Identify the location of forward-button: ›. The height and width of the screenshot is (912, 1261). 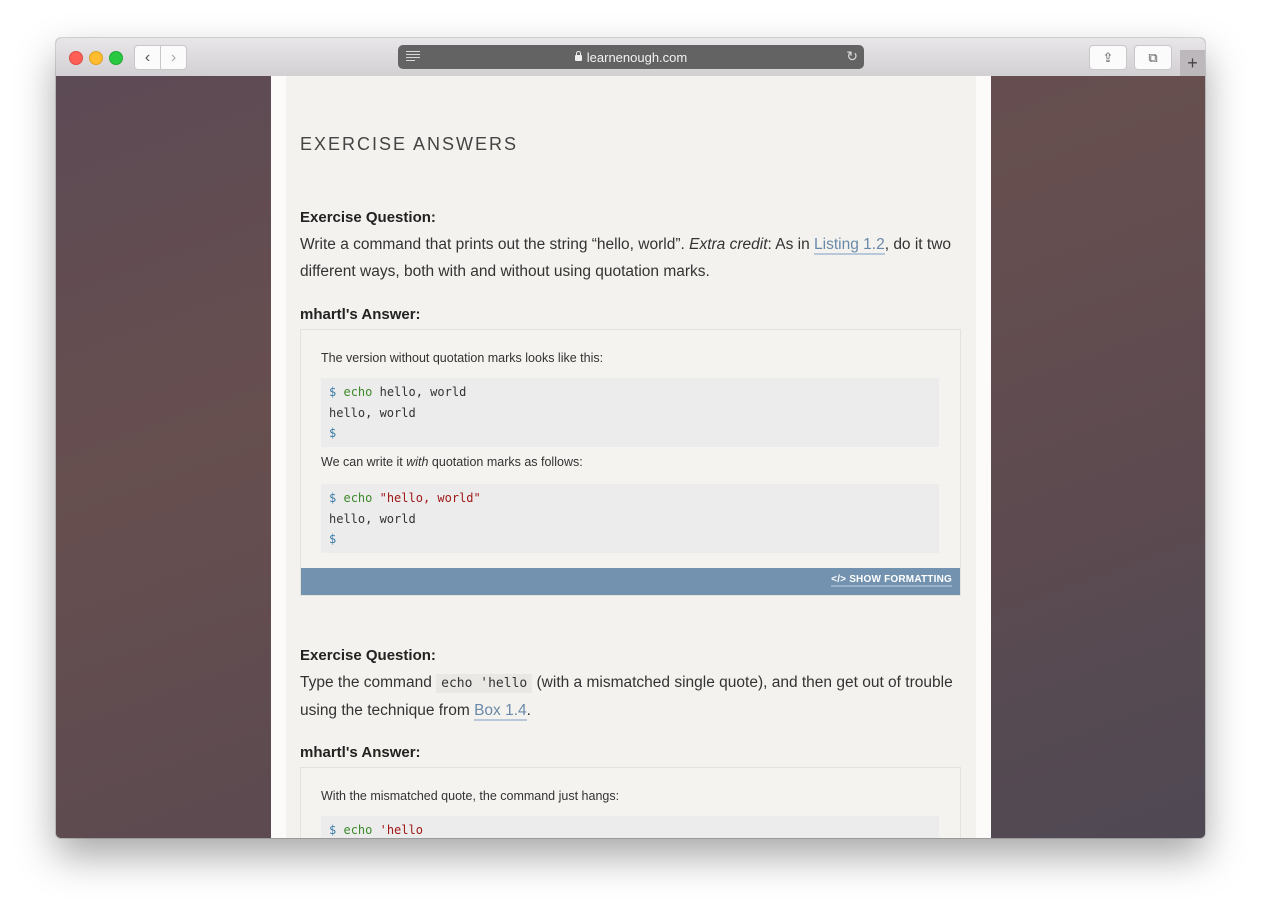
(173, 57).